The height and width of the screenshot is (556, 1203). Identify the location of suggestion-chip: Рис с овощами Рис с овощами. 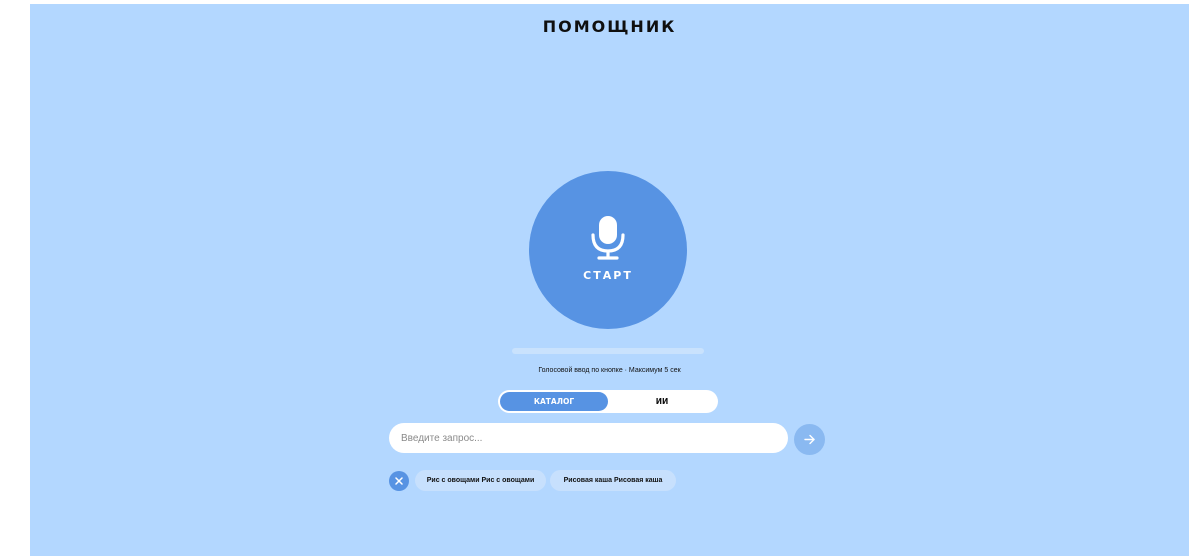
(480, 480).